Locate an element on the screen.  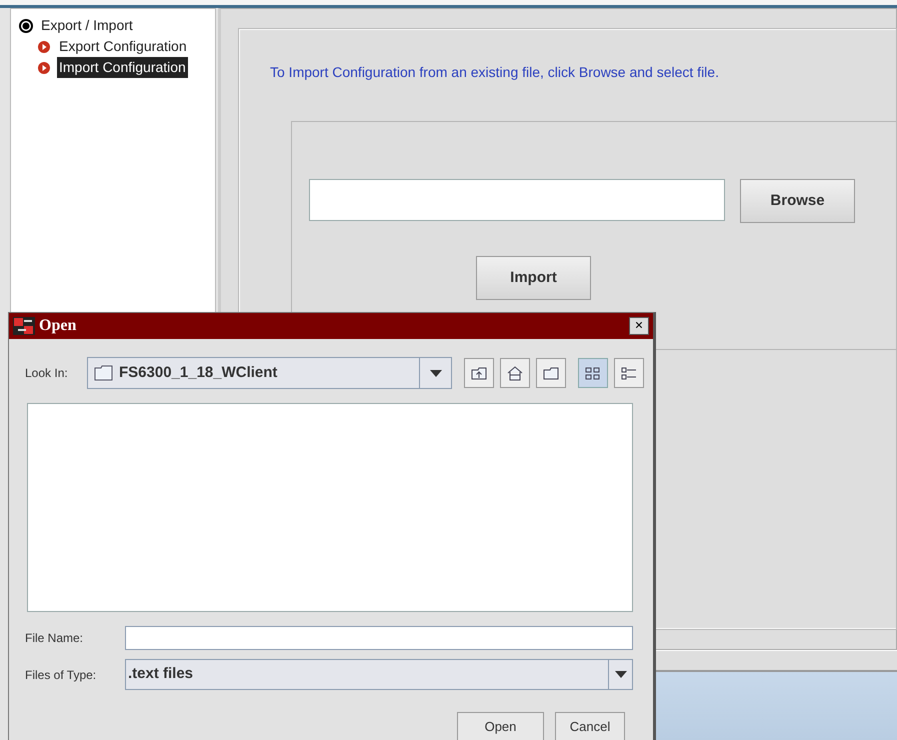
up-folder-button is located at coordinates (479, 373).